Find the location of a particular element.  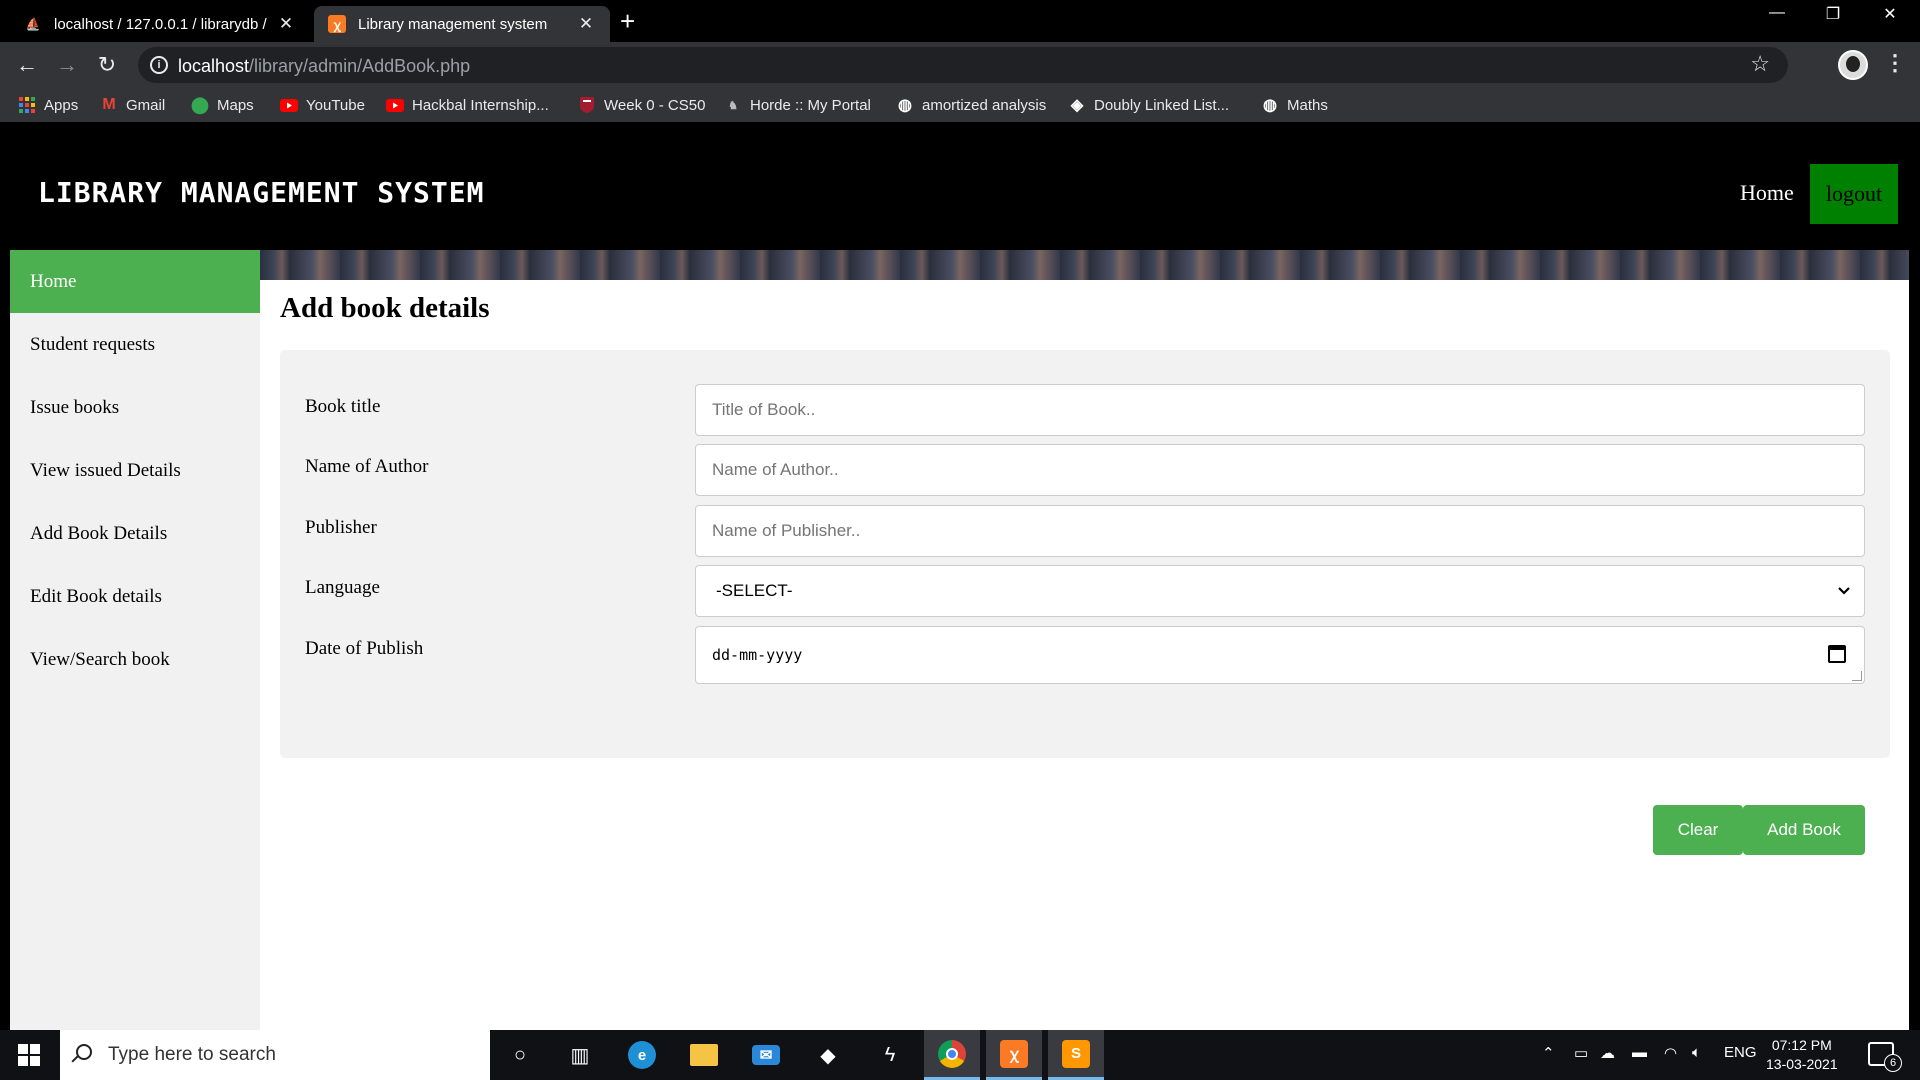

tray-battery-icon: ▬ is located at coordinates (1639, 1052).